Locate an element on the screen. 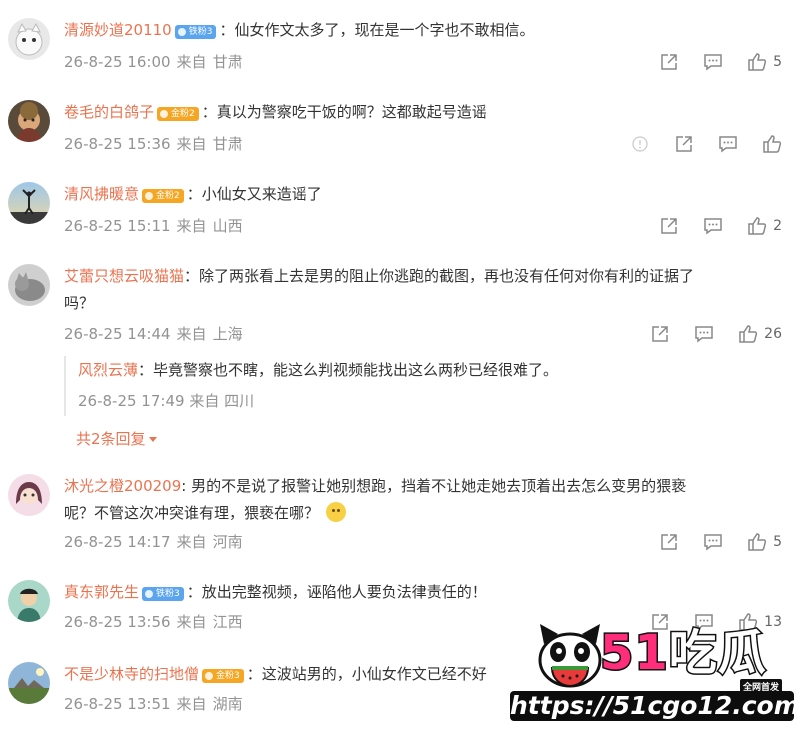 The image size is (800, 732). comment-text: 放出完整视频，诬陷他人要负法律责任的！ is located at coordinates (344, 592).